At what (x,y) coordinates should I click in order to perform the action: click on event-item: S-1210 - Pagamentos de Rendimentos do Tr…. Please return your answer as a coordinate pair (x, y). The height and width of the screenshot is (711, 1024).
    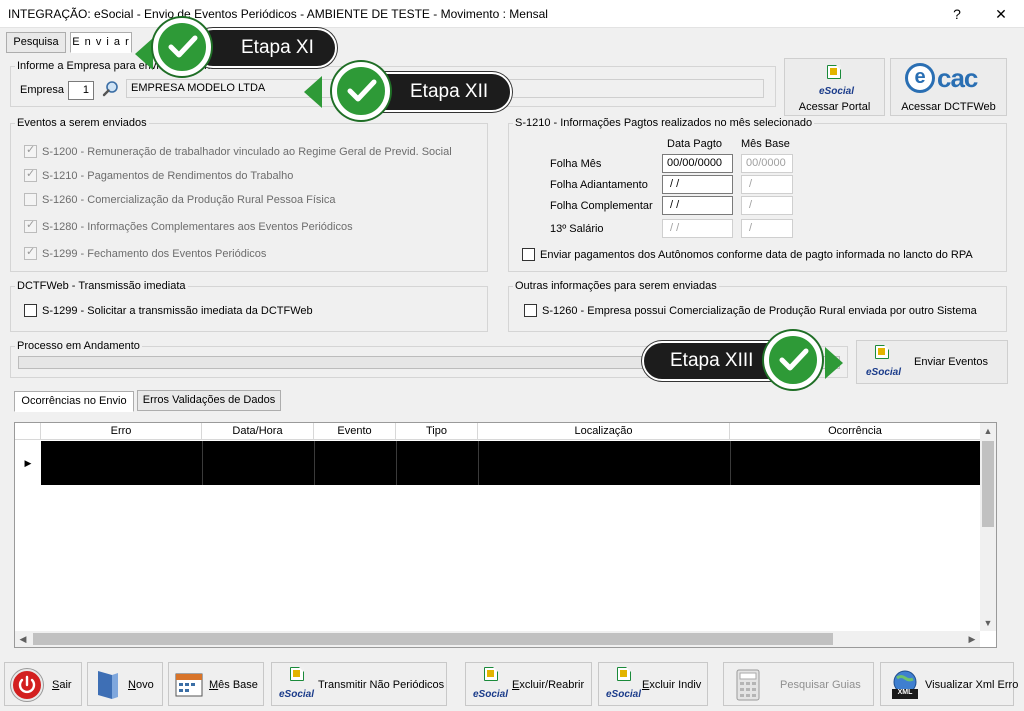
    Looking at the image, I should click on (158, 176).